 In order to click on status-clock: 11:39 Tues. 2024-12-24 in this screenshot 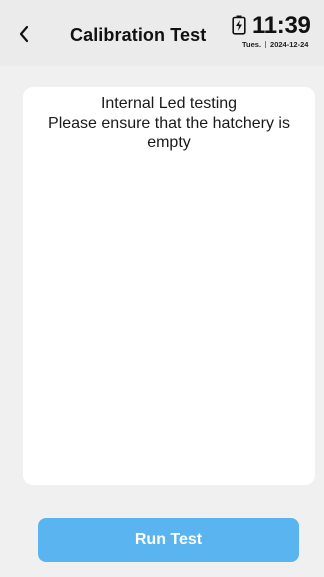, I will do `click(270, 33)`.